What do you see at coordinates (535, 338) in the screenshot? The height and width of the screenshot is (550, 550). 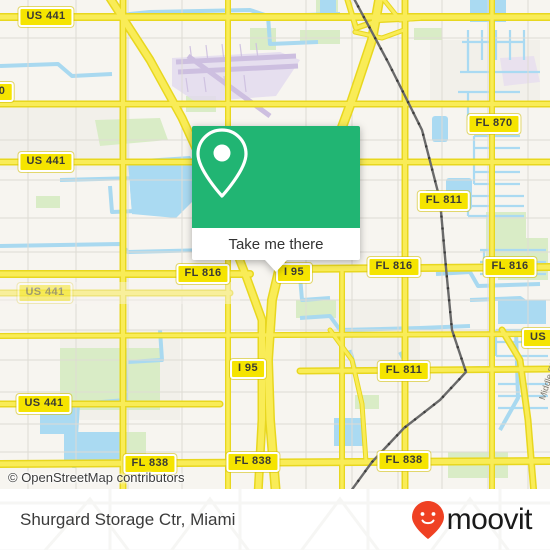 I see `road-shield: US 1` at bounding box center [535, 338].